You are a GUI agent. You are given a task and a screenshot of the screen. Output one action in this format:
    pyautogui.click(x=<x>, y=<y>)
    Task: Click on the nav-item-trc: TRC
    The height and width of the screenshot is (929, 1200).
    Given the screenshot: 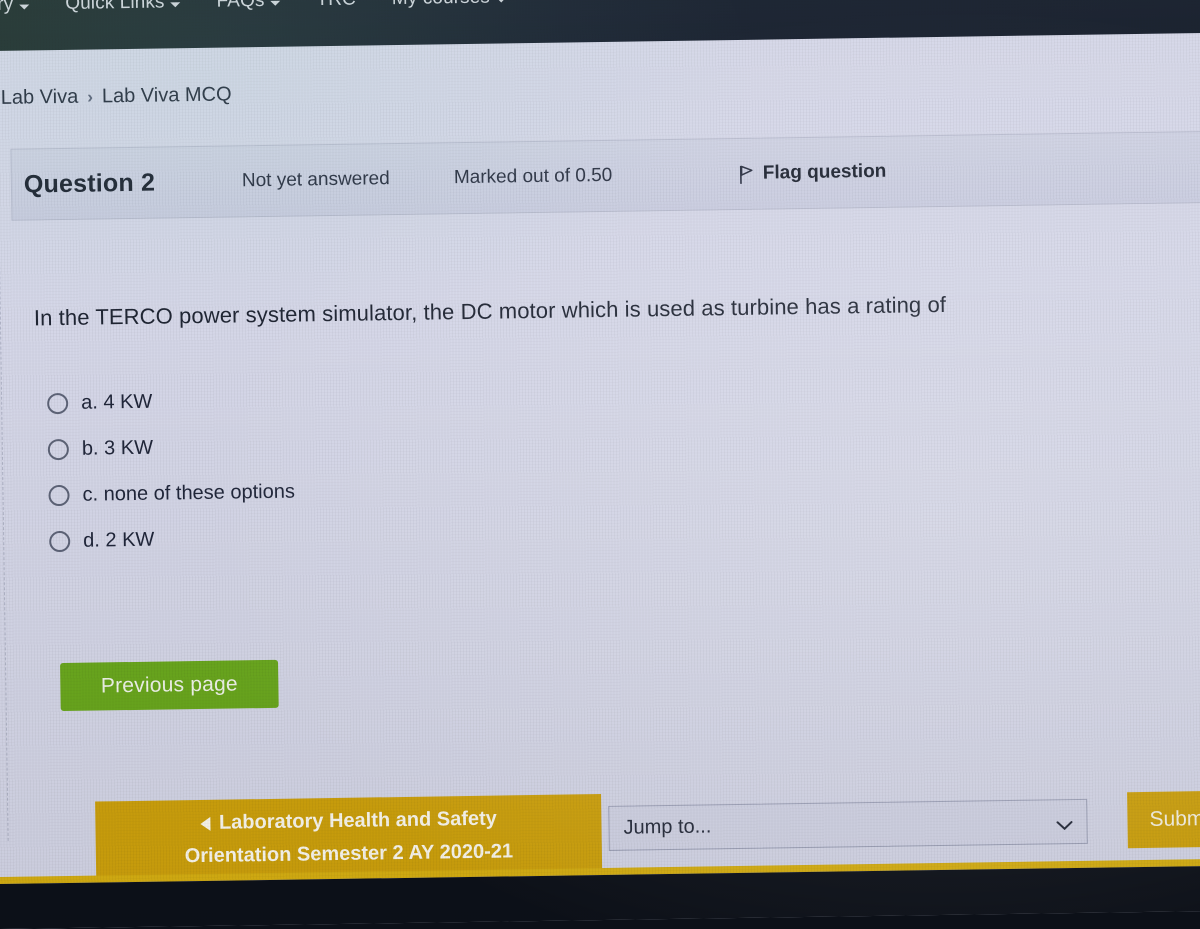 What is the action you would take?
    pyautogui.click(x=336, y=5)
    